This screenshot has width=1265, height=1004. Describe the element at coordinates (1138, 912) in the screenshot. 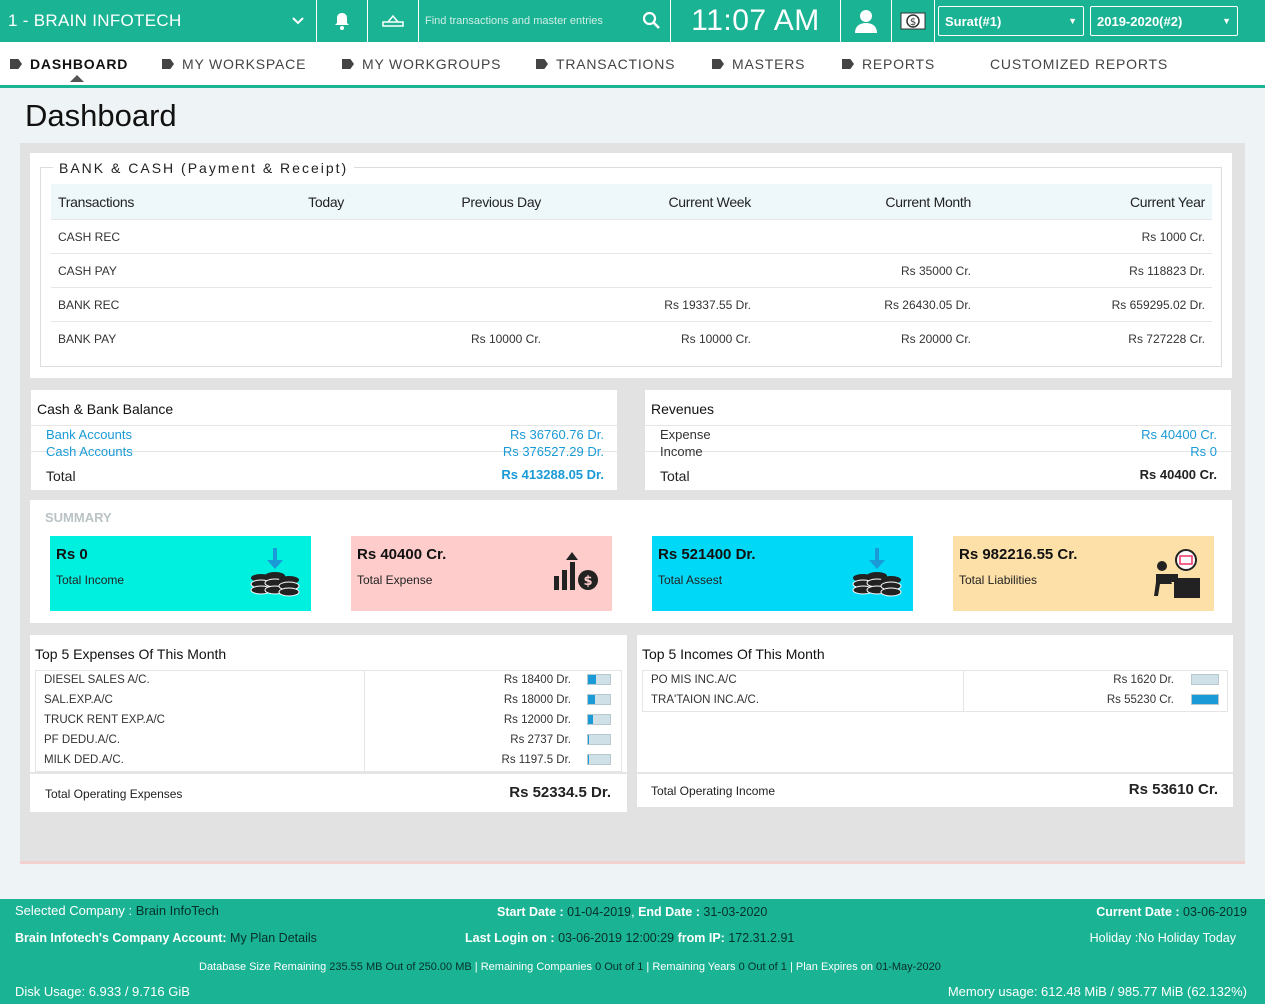

I see `label: Current Date :` at that location.